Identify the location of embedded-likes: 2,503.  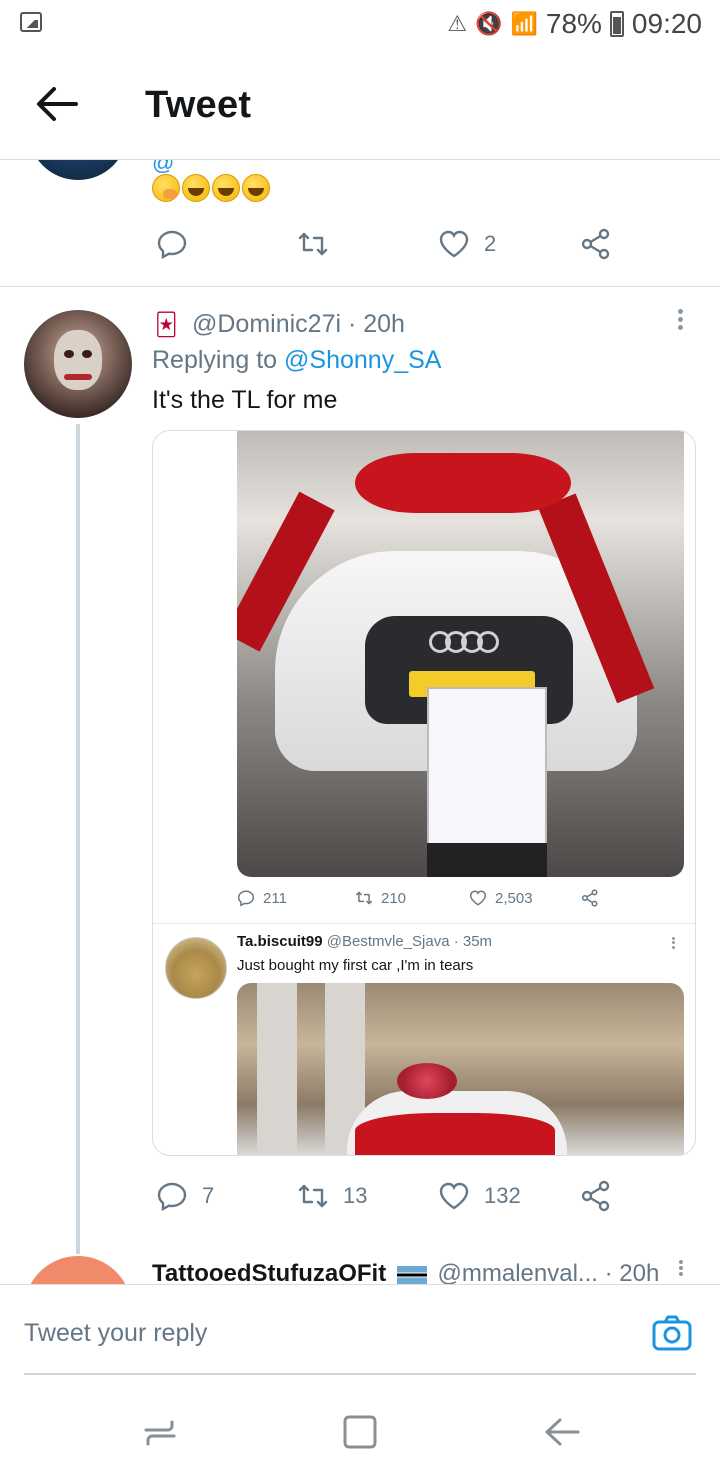
(501, 898).